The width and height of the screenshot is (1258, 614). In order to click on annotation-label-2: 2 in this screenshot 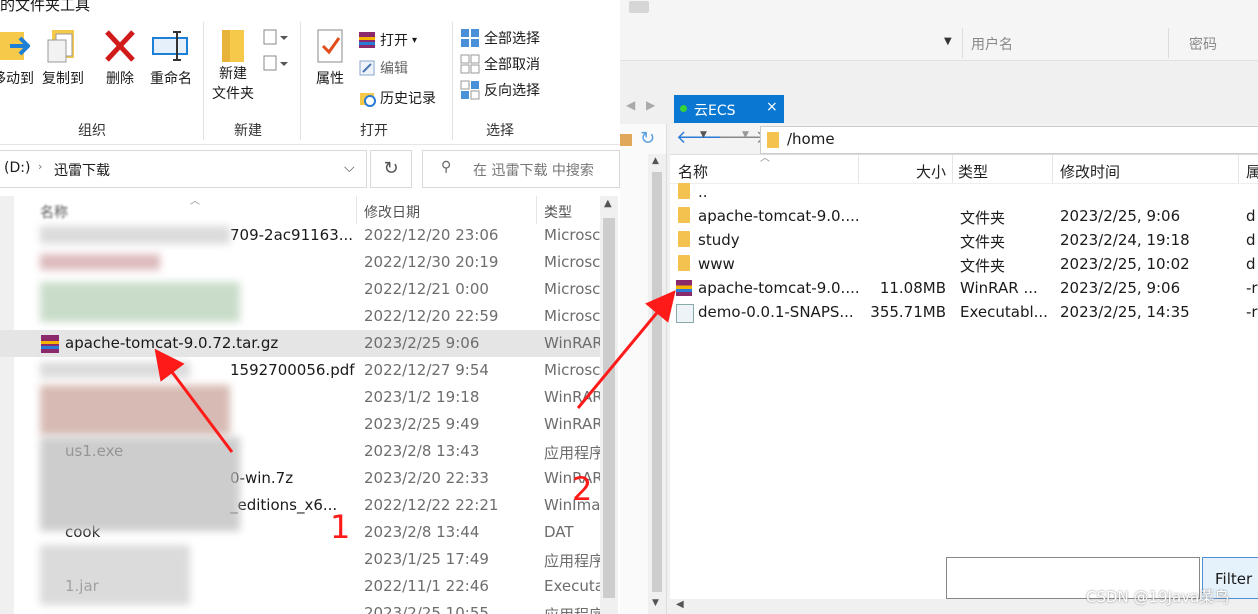, I will do `click(582, 489)`.